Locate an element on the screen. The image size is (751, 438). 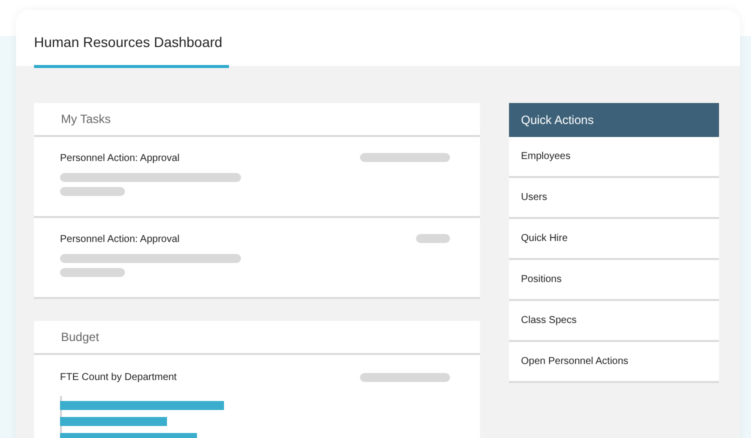
dashboard-tab: Human Resources Dashboard is located at coordinates (131, 51).